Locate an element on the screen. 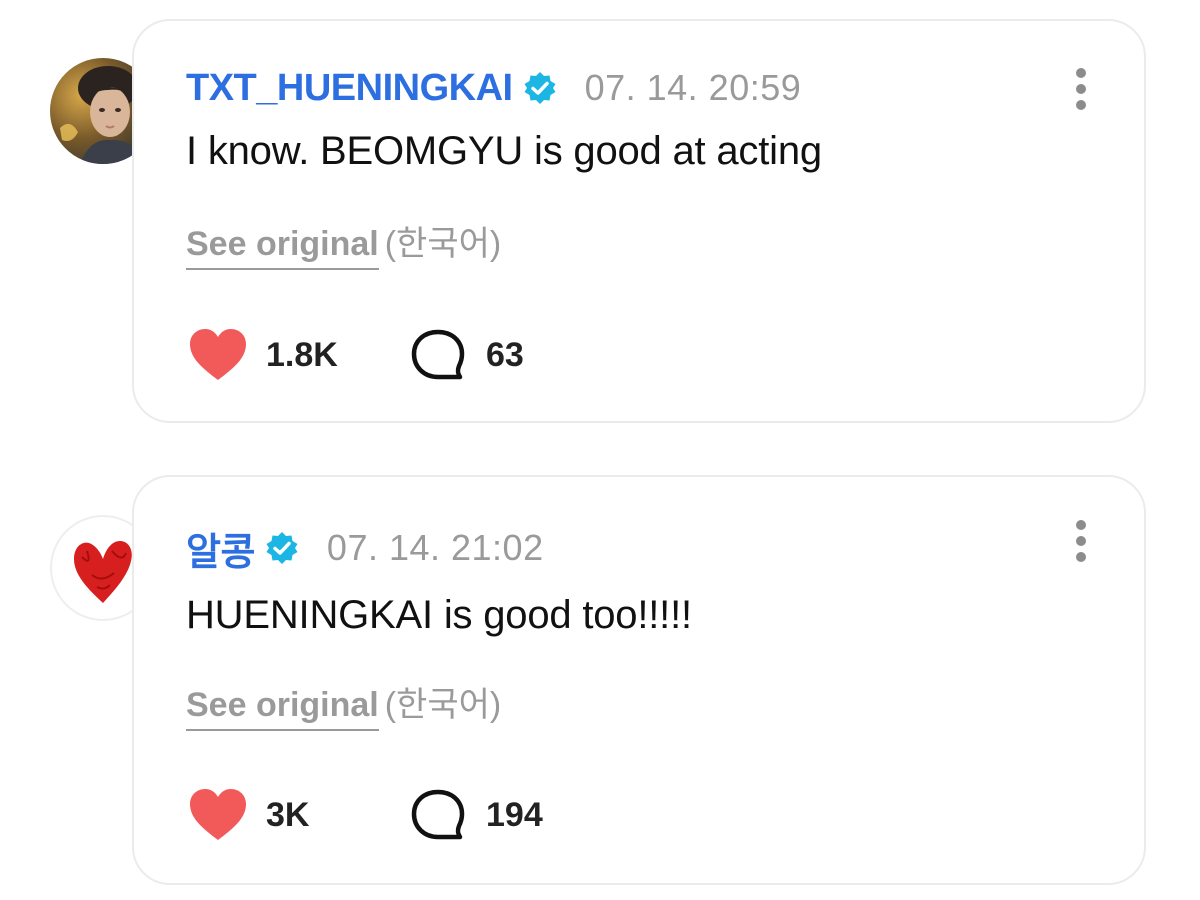 The height and width of the screenshot is (900, 1200). comment-actions: 1.8K 63 is located at coordinates (356, 355).